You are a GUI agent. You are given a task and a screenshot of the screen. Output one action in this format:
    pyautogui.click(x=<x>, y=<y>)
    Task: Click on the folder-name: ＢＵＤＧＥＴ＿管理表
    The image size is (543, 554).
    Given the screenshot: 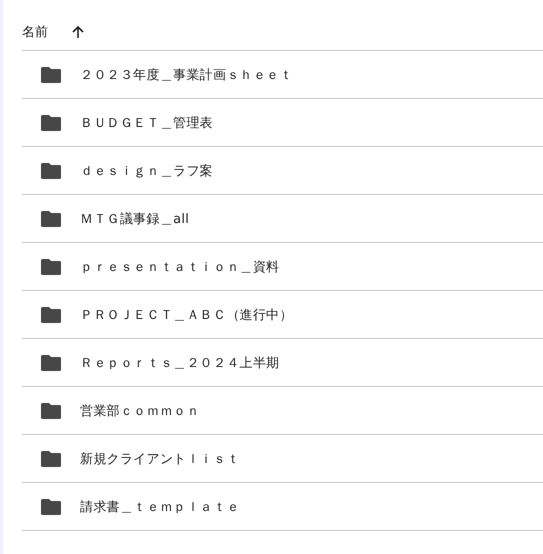 What is the action you would take?
    pyautogui.click(x=146, y=123)
    